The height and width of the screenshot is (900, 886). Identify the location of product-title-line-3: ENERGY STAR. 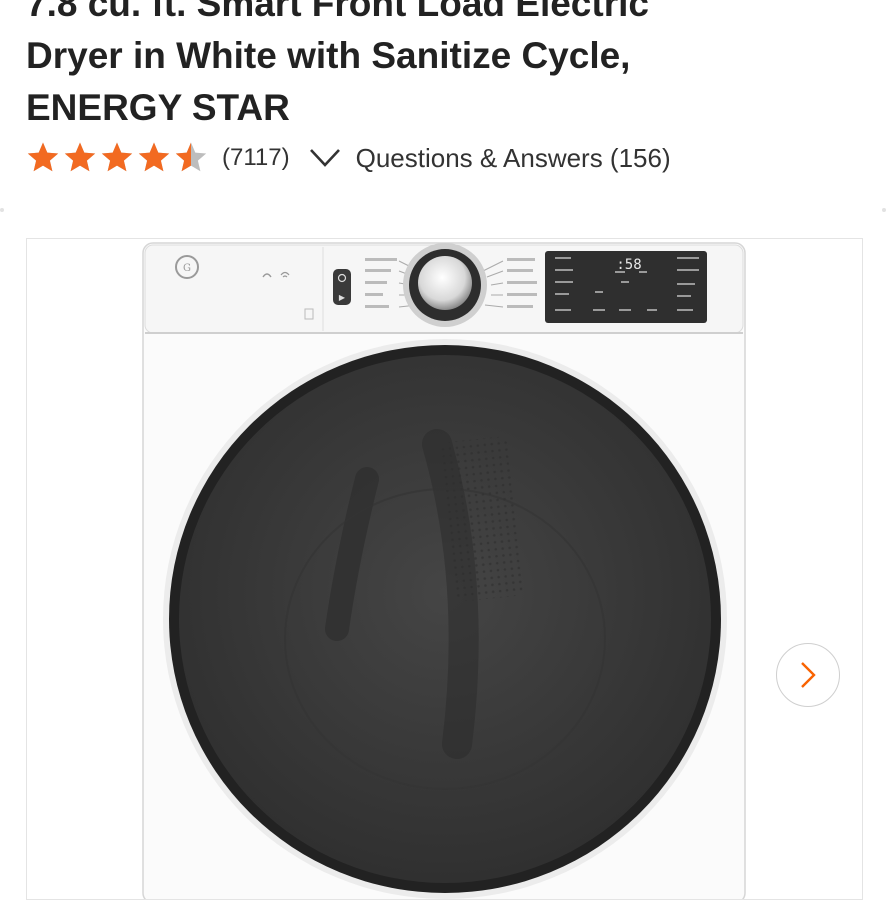
(158, 107).